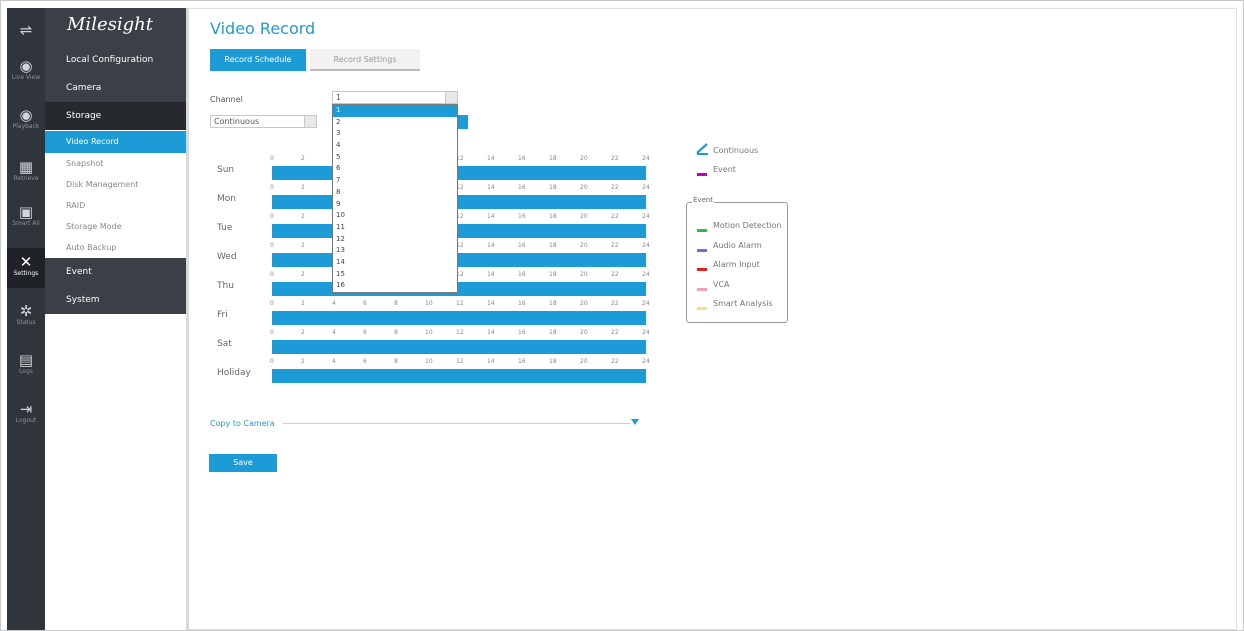 The width and height of the screenshot is (1244, 631). What do you see at coordinates (116, 272) in the screenshot?
I see `menu-event: Event` at bounding box center [116, 272].